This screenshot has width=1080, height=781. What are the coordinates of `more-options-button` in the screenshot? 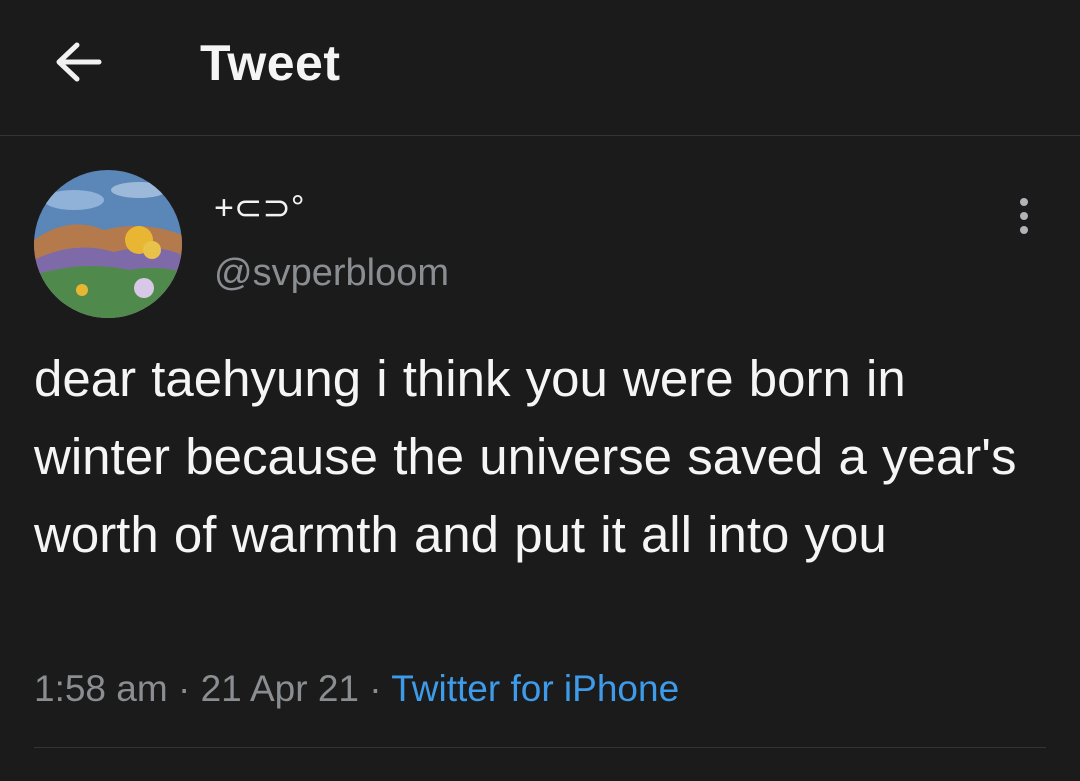 It's located at (1024, 216).